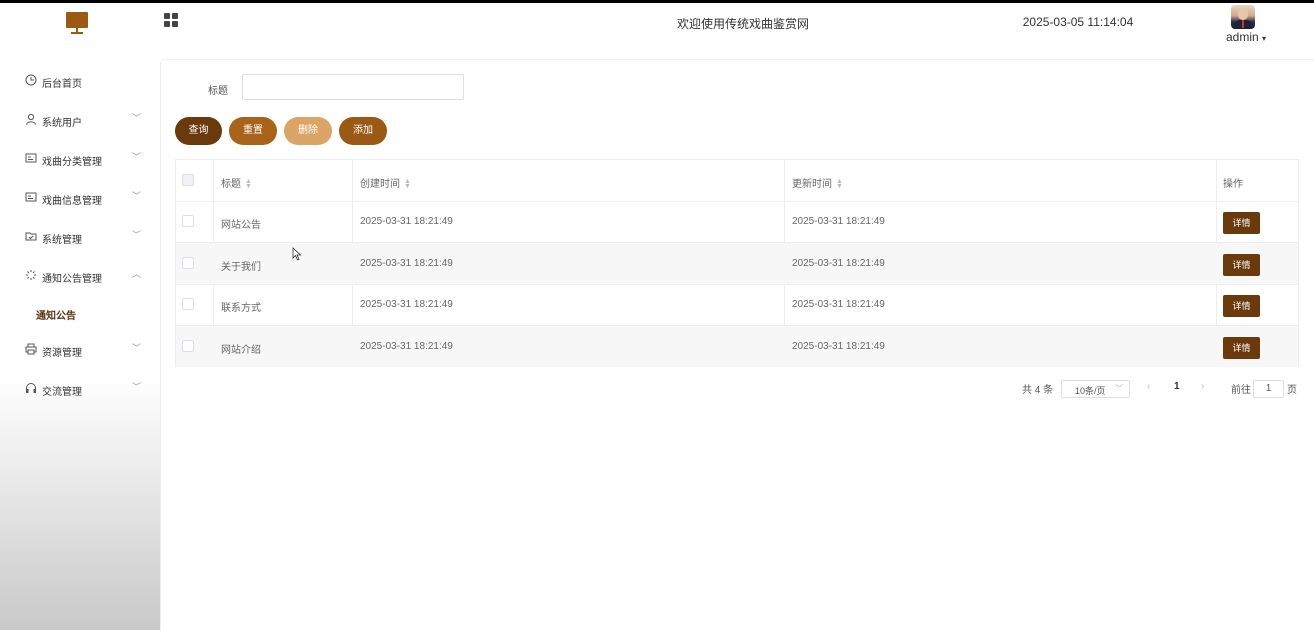 This screenshot has width=1314, height=631. What do you see at coordinates (353, 87) in the screenshot?
I see `title-search-input` at bounding box center [353, 87].